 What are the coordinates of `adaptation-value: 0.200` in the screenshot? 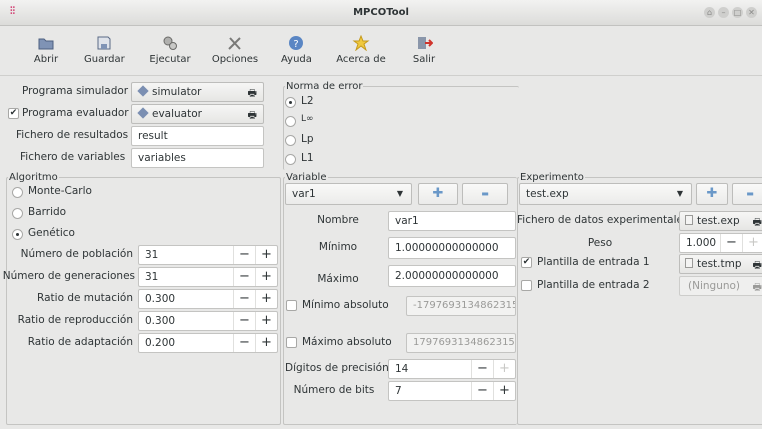 It's located at (160, 343).